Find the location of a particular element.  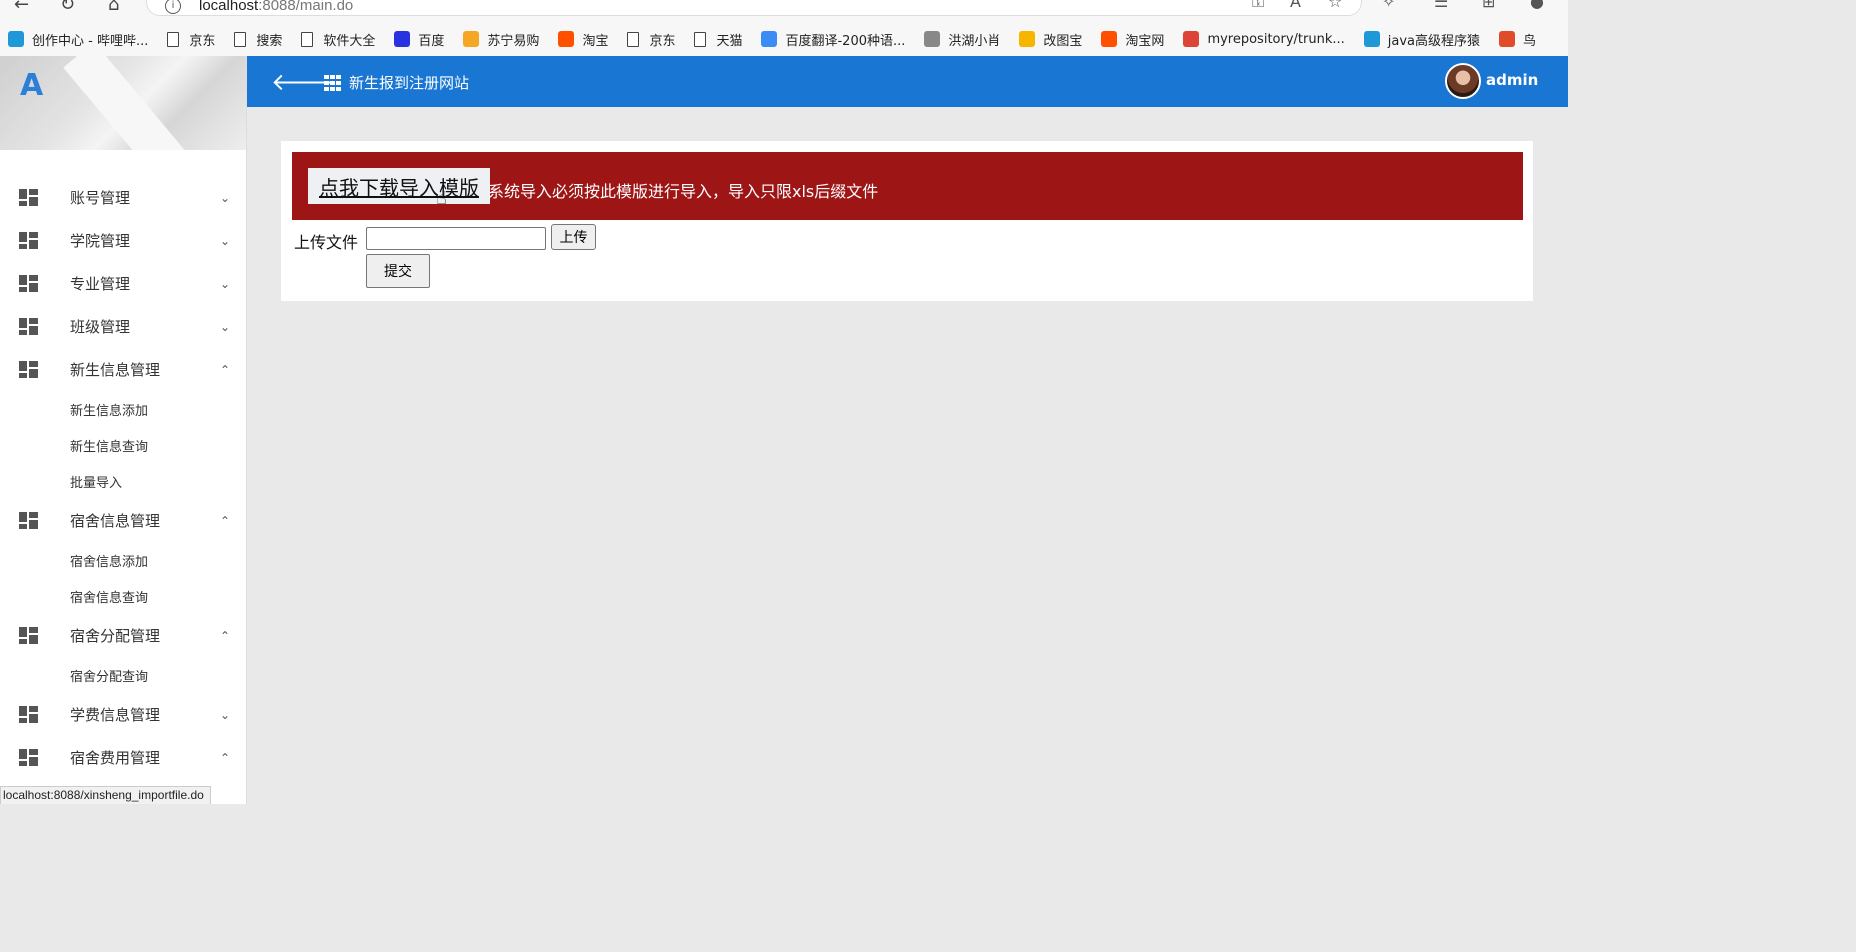

bookmark-label: 搜索 is located at coordinates (269, 41).